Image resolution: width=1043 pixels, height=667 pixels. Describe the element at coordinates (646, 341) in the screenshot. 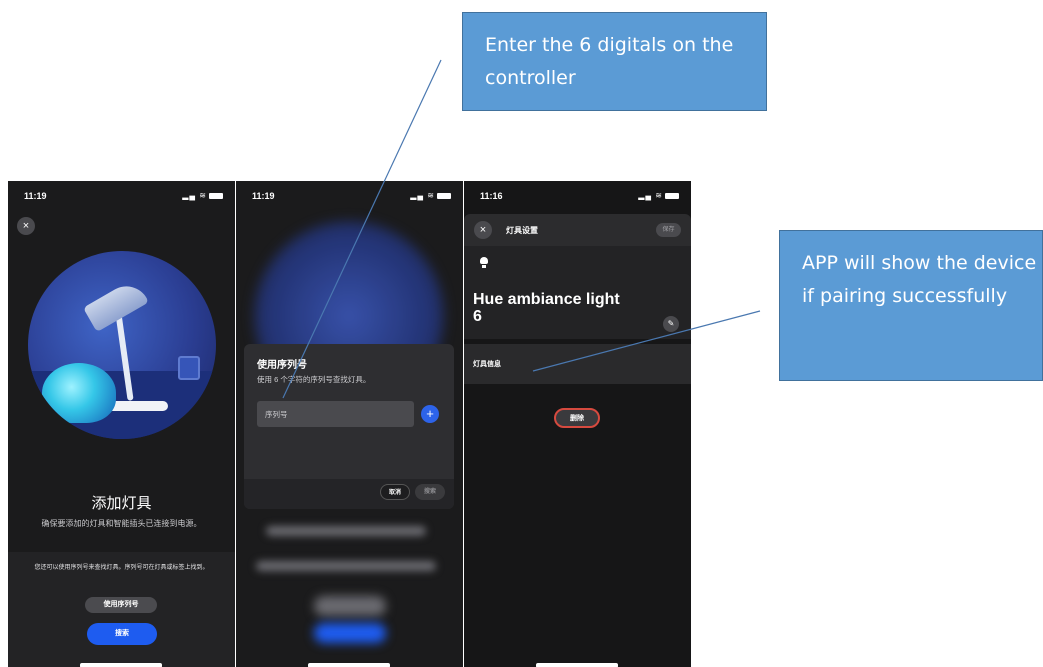

I see `leader-line-pairing` at that location.